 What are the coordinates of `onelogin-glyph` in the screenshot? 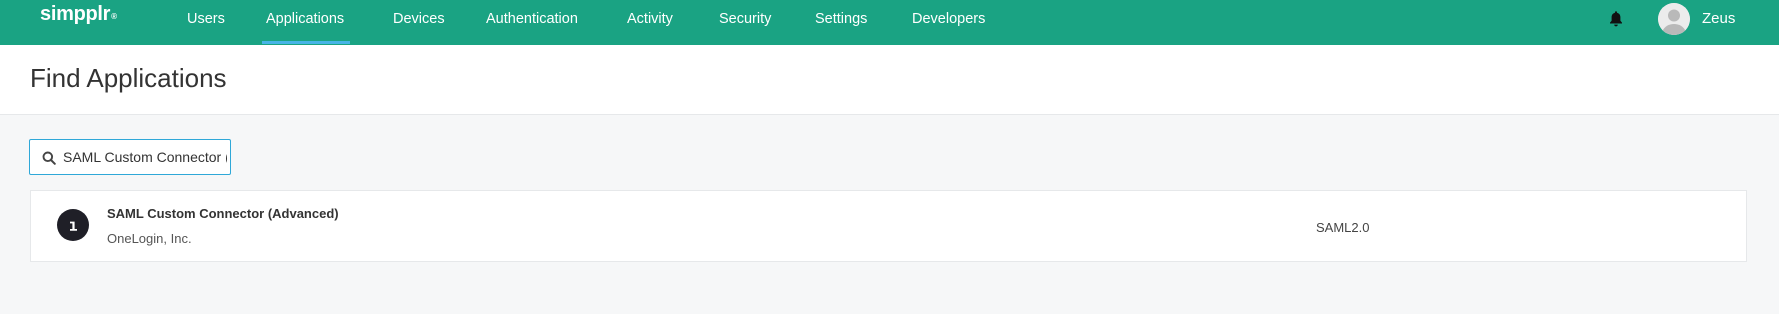 It's located at (73, 226).